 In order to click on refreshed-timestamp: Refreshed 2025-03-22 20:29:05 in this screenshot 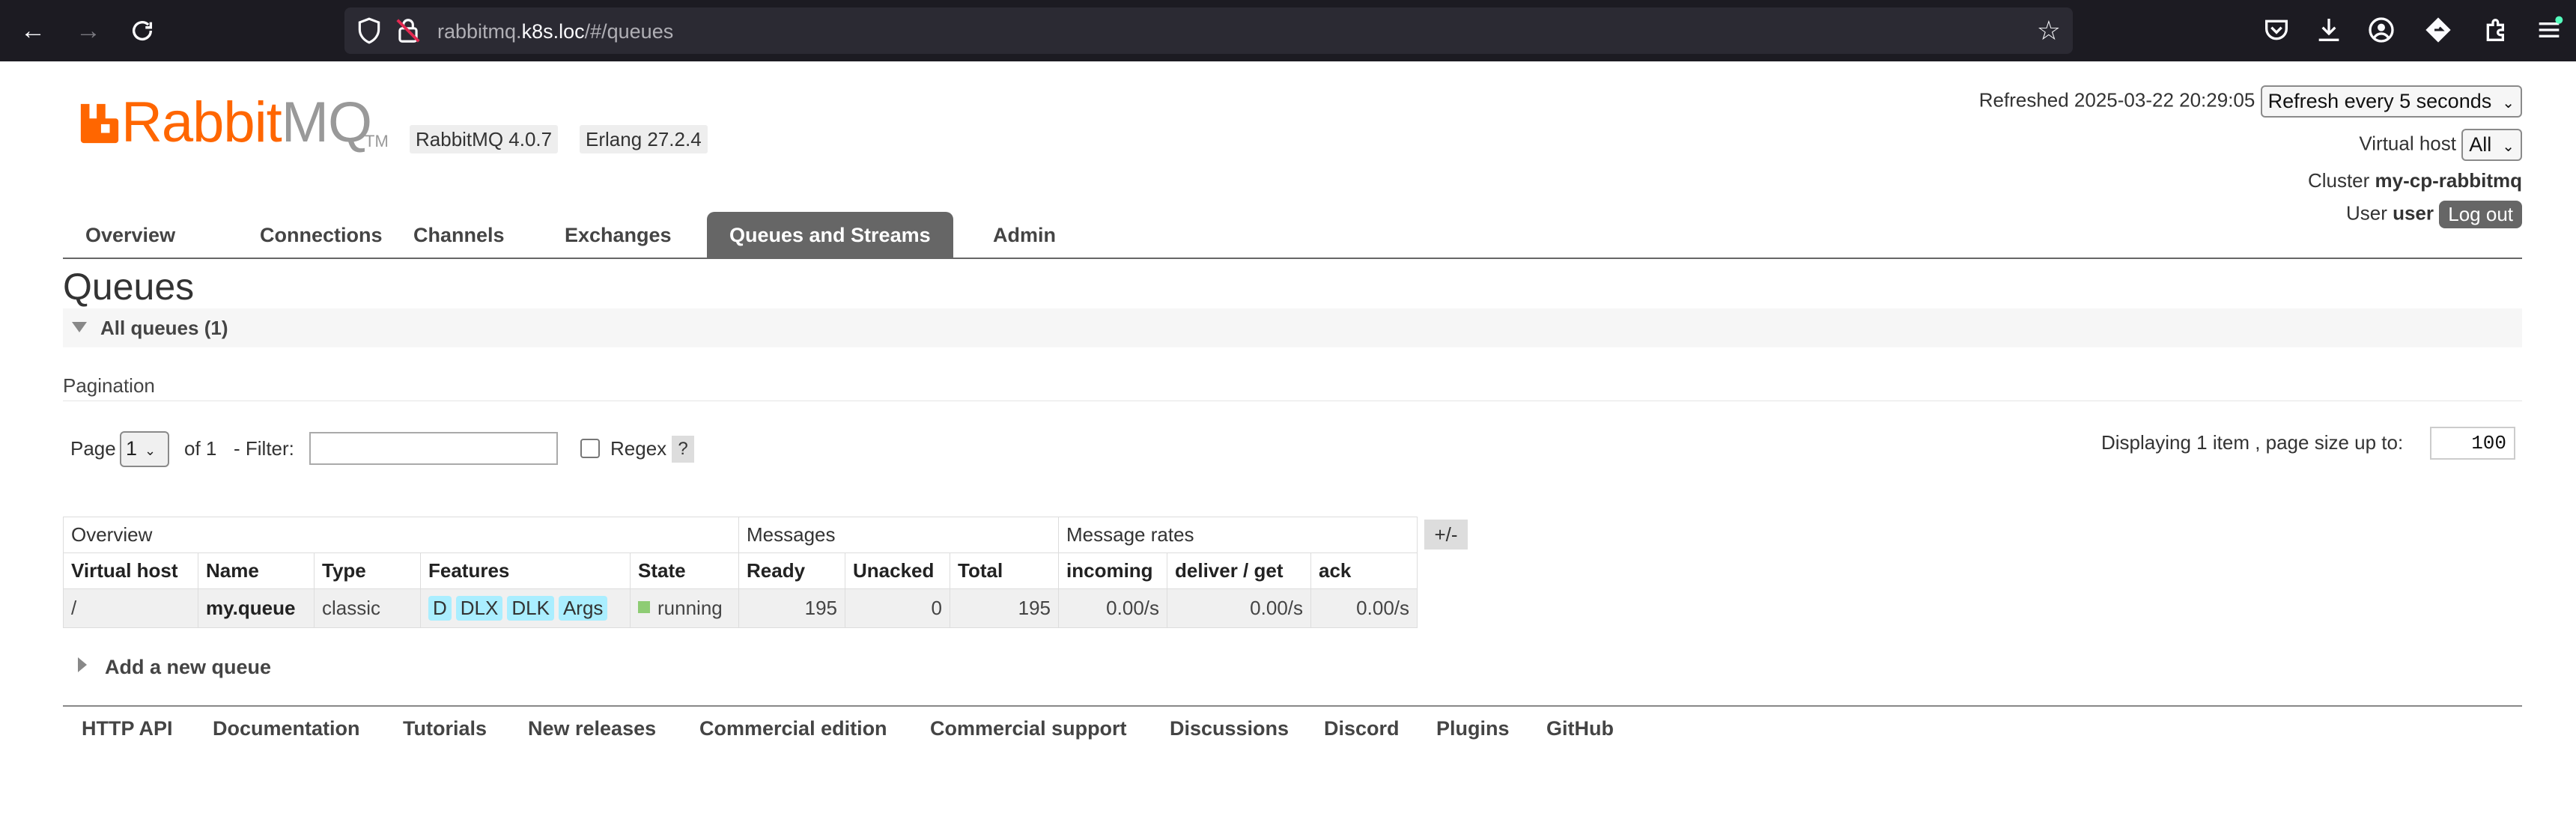, I will do `click(2116, 100)`.